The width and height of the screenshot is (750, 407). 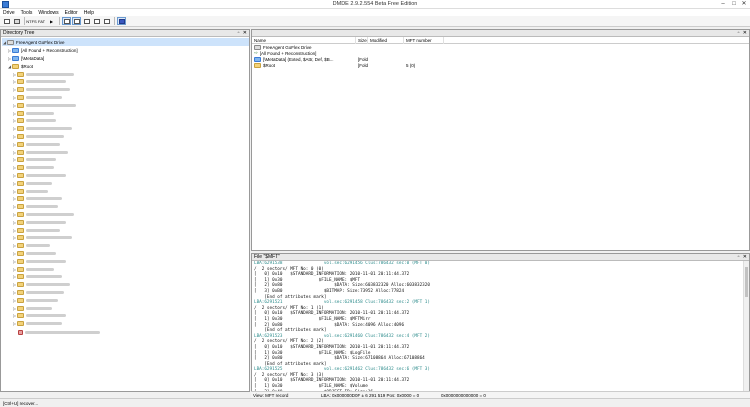 What do you see at coordinates (723, 4) in the screenshot?
I see `minimize-button: –` at bounding box center [723, 4].